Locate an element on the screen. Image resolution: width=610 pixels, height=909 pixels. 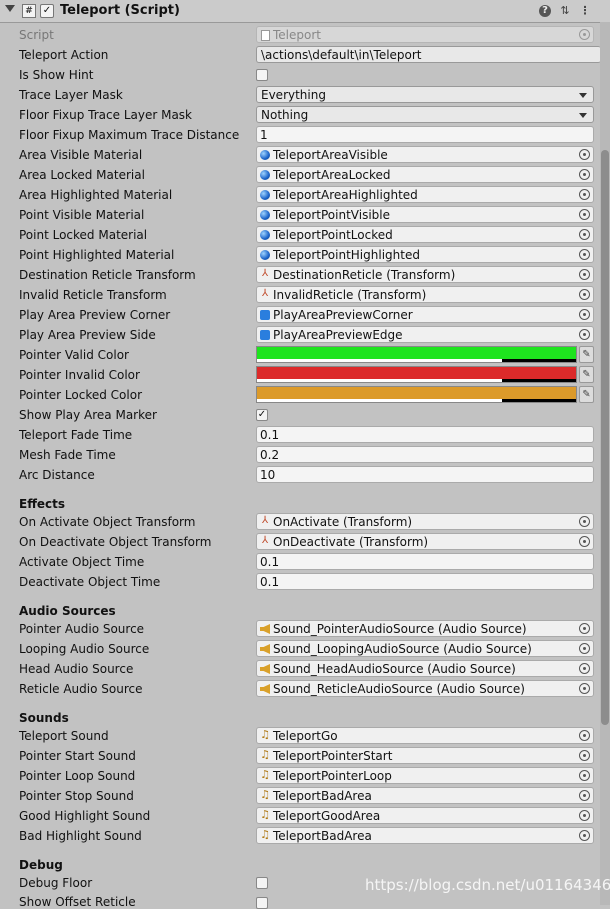
pointer-locked-color-swatch is located at coordinates (416, 394).